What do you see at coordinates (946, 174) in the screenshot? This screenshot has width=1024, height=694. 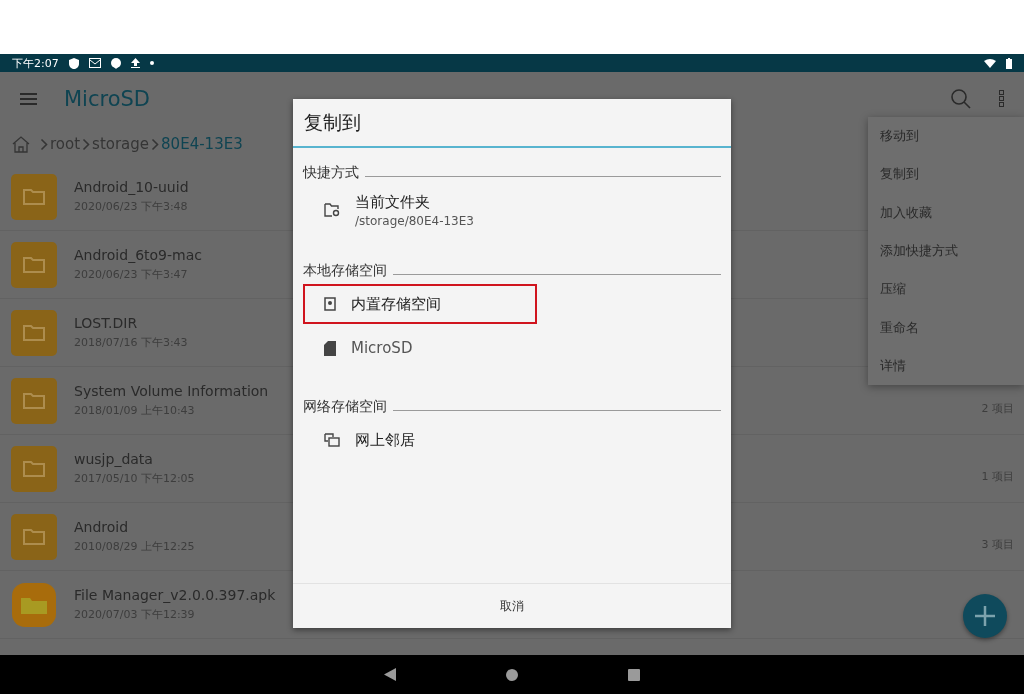 I see `menu-item: 复制到` at bounding box center [946, 174].